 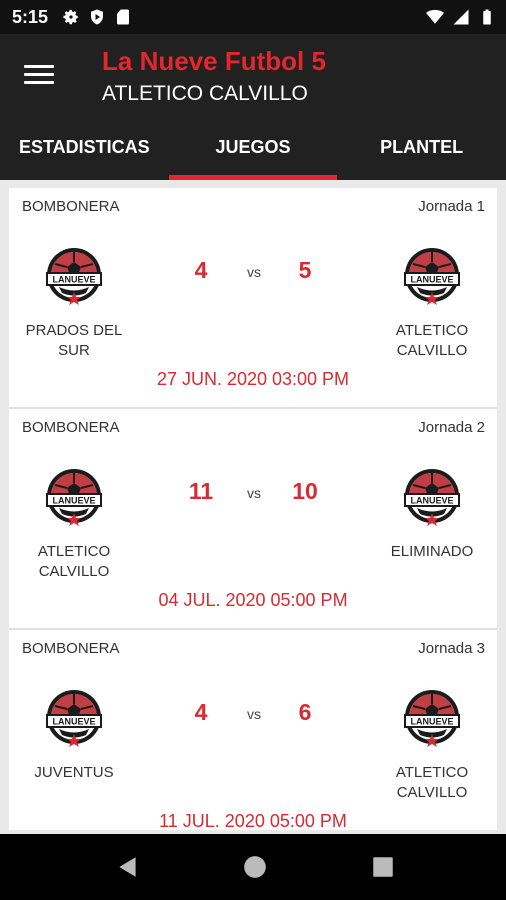 I want to click on navigation-bar, so click(x=253, y=867).